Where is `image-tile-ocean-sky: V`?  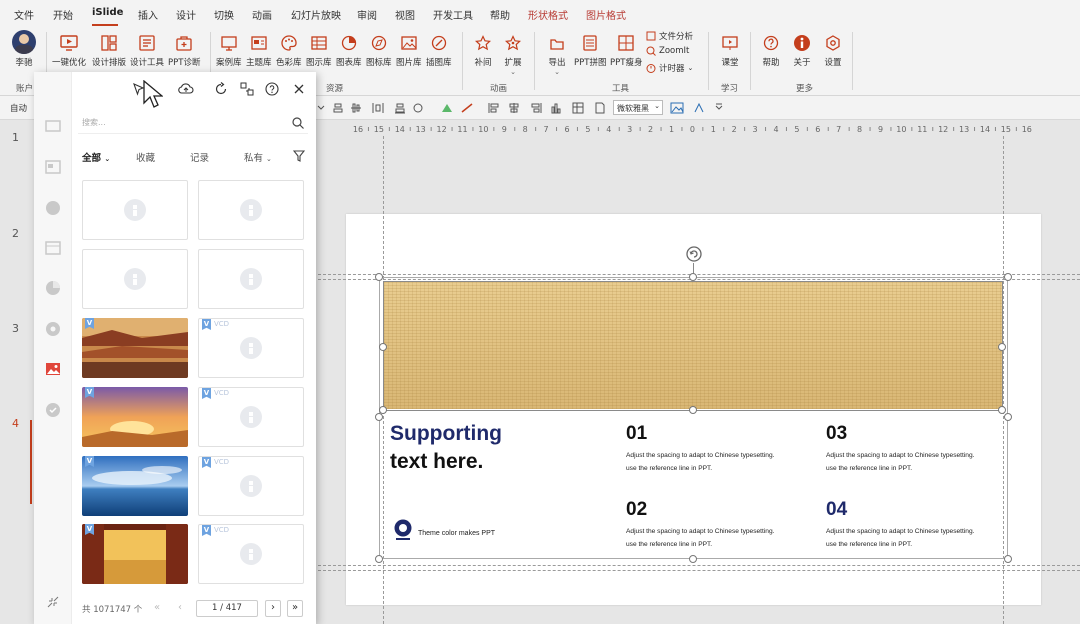
image-tile-ocean-sky: V is located at coordinates (135, 486).